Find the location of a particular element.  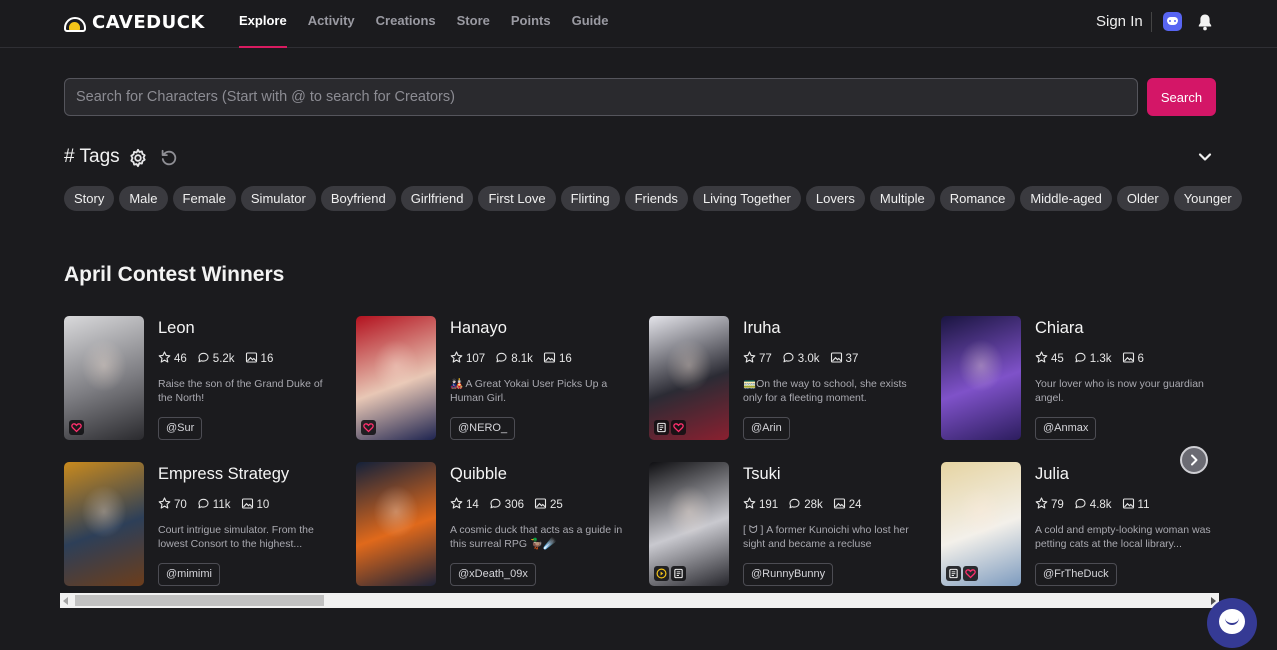

scrollbar-thumb is located at coordinates (199, 600).